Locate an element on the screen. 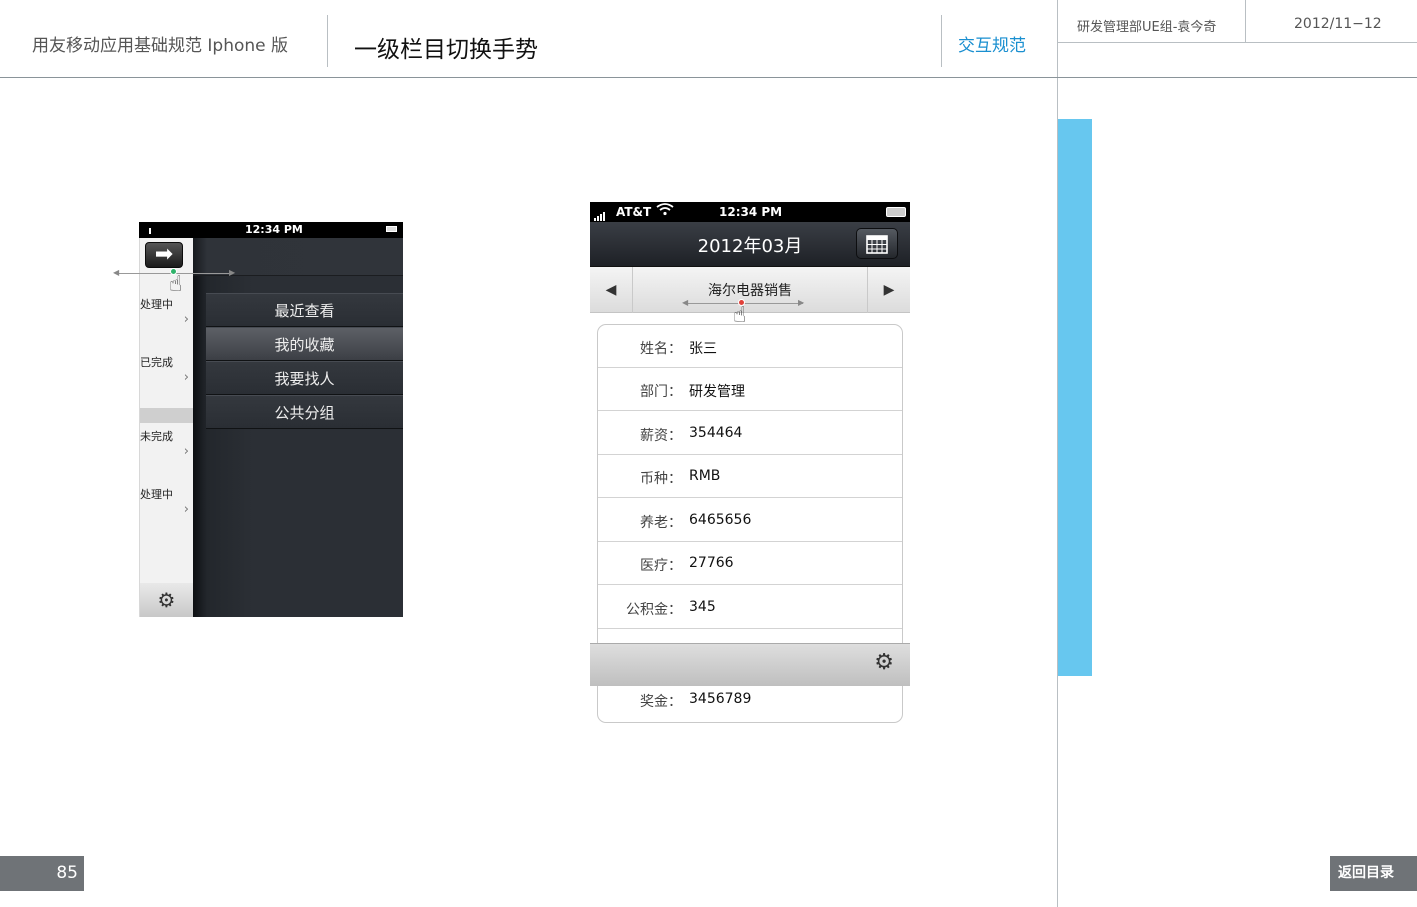 This screenshot has height=907, width=1417. field-label: 医疗： is located at coordinates (661, 566).